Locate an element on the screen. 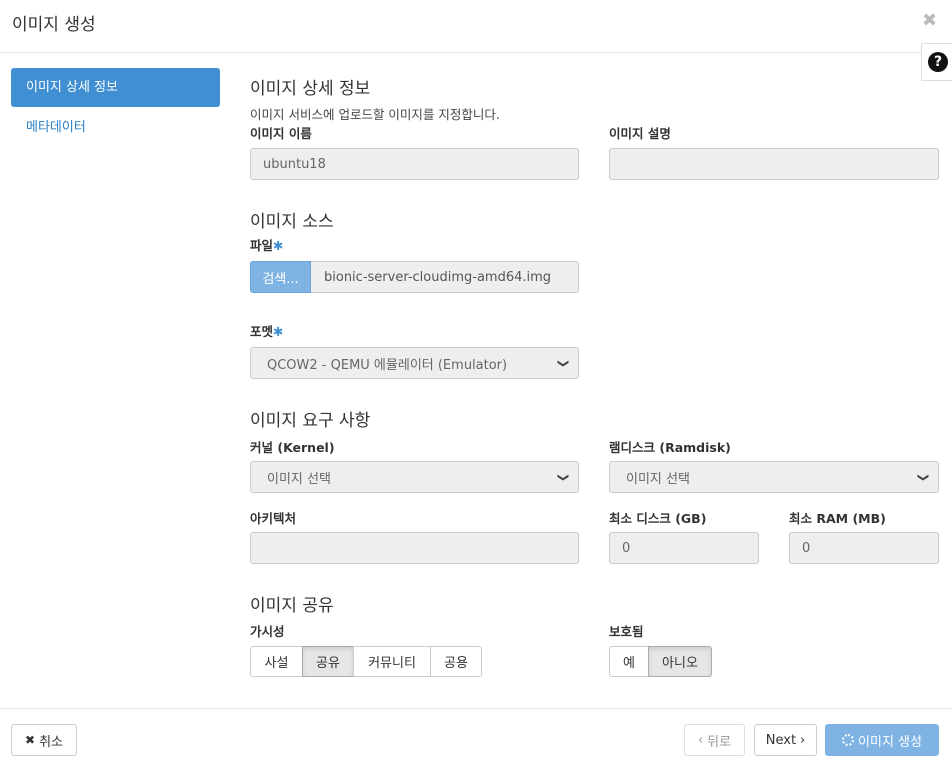 This screenshot has height=769, width=952. chevron-right-icon: › is located at coordinates (803, 740).